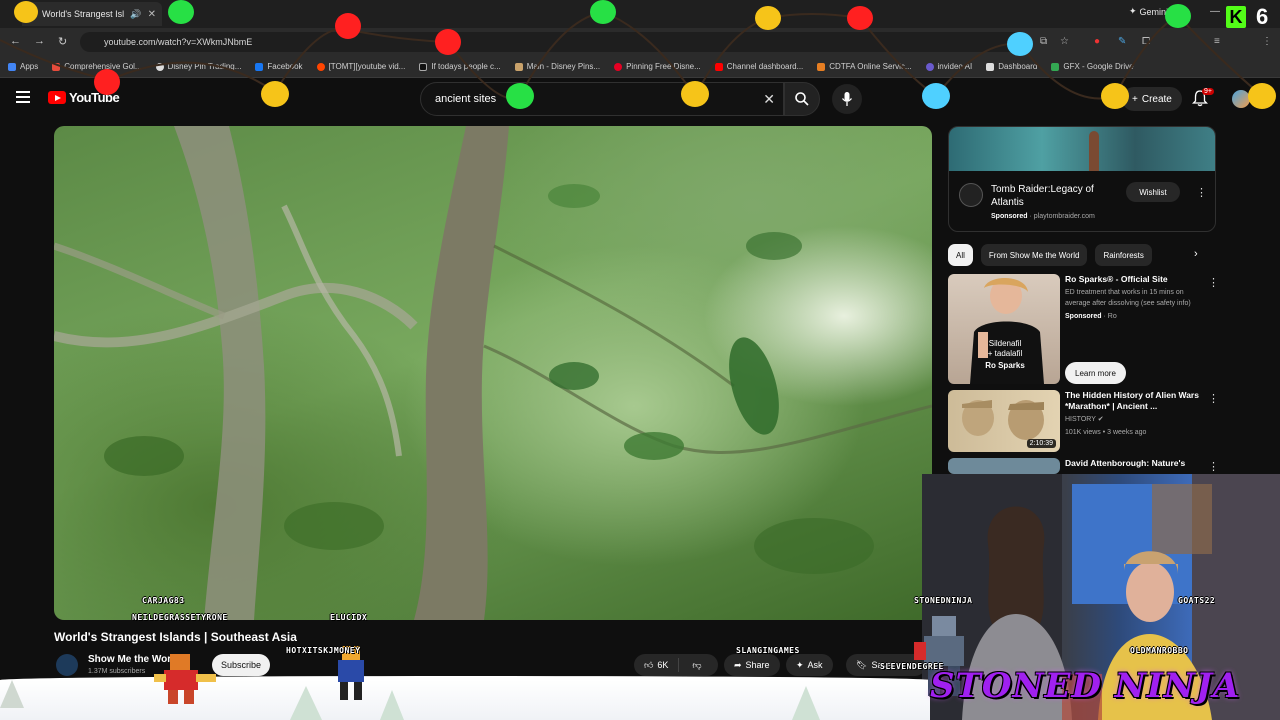 This screenshot has height=720, width=1280. I want to click on bookmark-star-icon: ☆, so click(1064, 41).